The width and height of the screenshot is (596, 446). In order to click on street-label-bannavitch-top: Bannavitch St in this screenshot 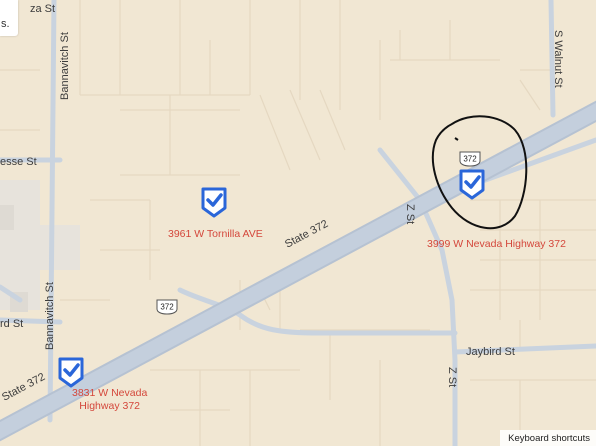, I will do `click(65, 66)`.